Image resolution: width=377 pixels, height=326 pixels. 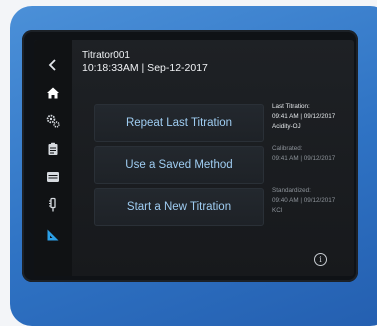 I want to click on repeat-last-titration-button: Repeat Last Titration, so click(x=179, y=123).